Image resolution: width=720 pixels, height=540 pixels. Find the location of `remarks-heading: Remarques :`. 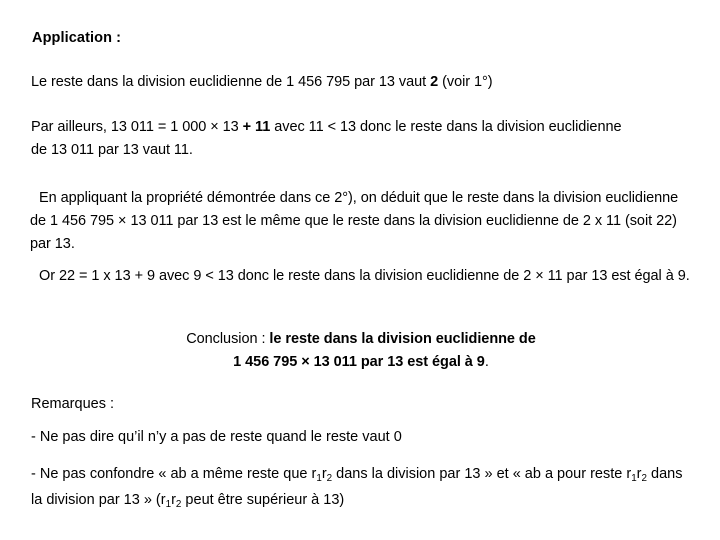

remarks-heading: Remarques : is located at coordinates (73, 404).